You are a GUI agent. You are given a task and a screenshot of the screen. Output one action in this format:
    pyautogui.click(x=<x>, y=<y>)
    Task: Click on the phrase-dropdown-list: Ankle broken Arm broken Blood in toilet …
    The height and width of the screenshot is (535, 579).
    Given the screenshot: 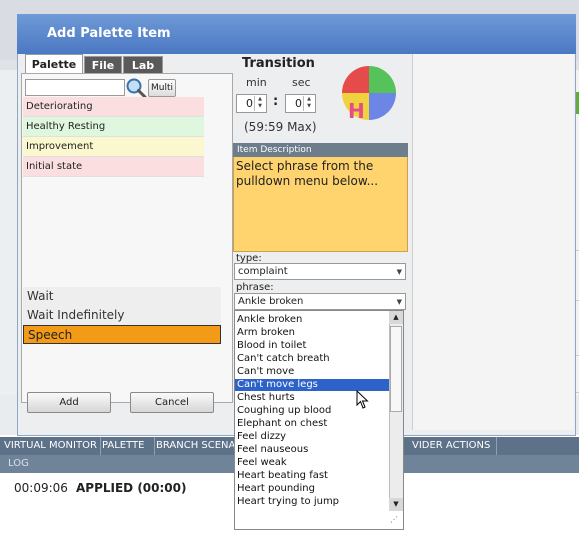 What is the action you would take?
    pyautogui.click(x=319, y=420)
    